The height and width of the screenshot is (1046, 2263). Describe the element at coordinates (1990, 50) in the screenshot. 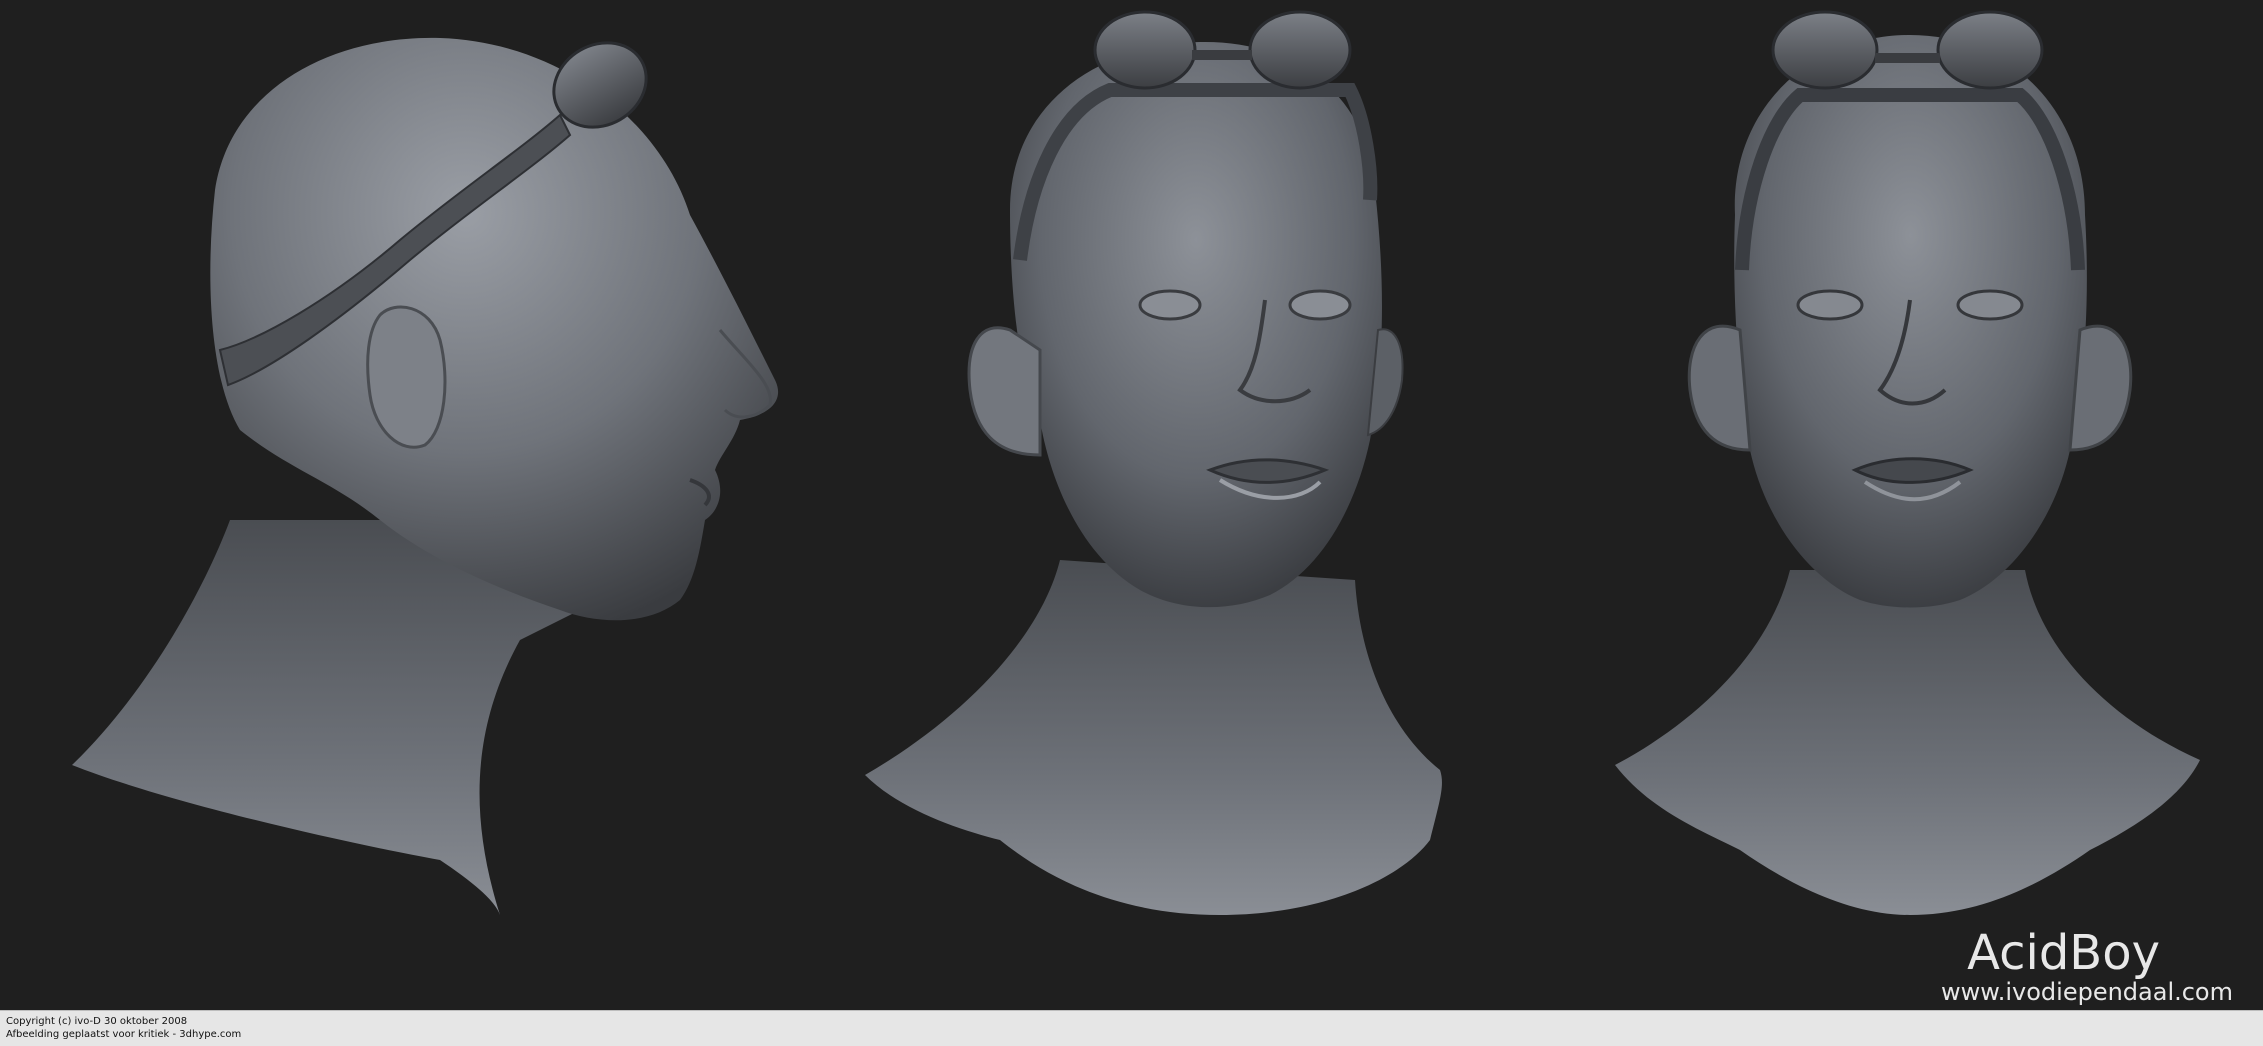

I see `front-goggle-lens-right` at that location.